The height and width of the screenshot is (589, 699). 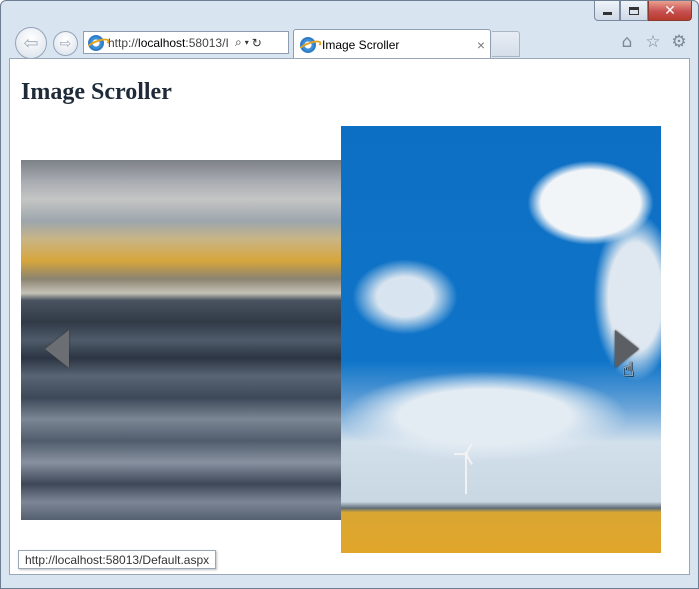 I want to click on ie-tab-icon, so click(x=308, y=44).